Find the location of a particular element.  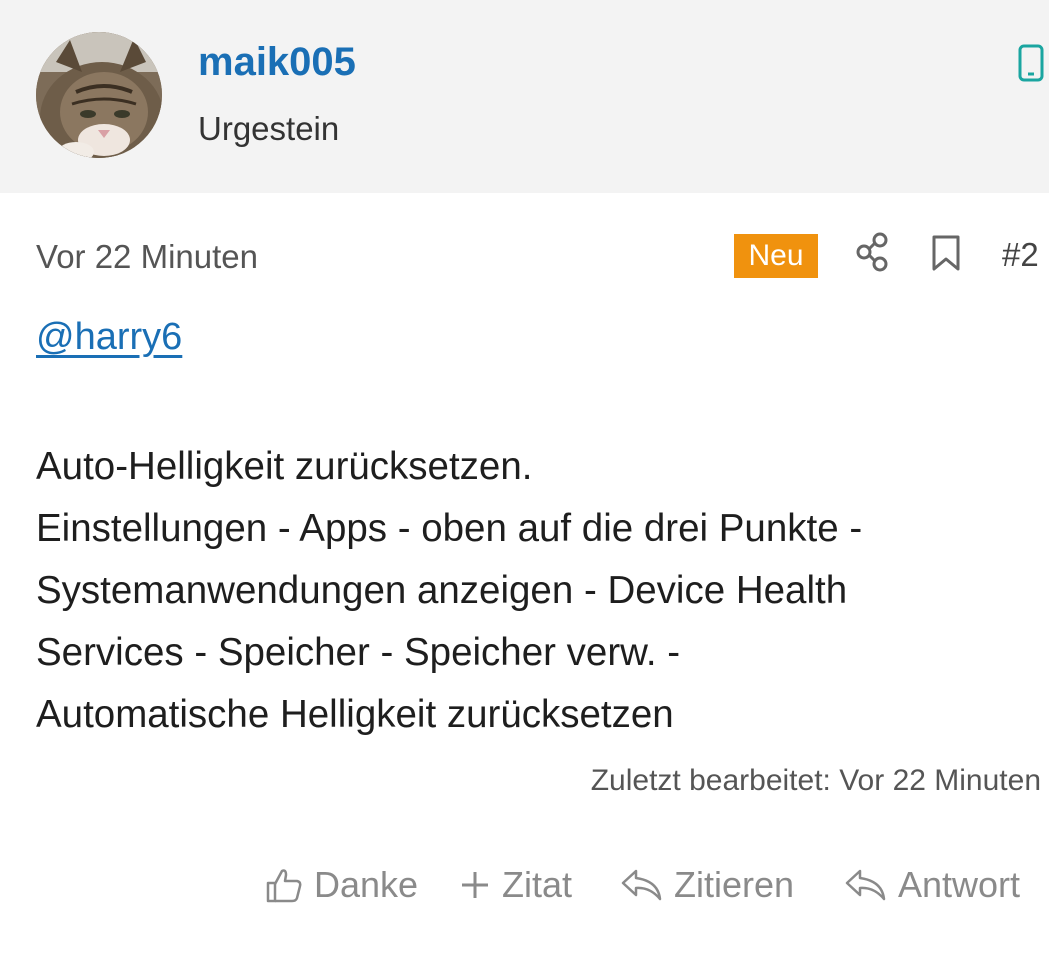

add-quote-label: Zitat is located at coordinates (537, 884).